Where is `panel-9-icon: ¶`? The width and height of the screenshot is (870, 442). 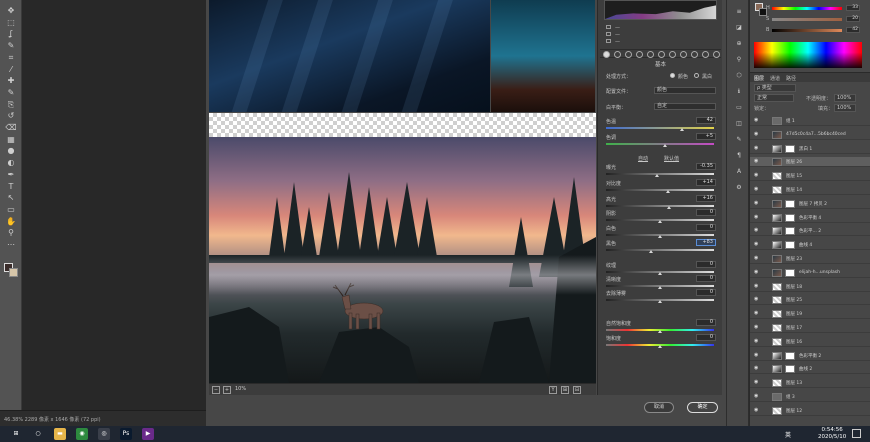 panel-9-icon: ¶ is located at coordinates (739, 155).